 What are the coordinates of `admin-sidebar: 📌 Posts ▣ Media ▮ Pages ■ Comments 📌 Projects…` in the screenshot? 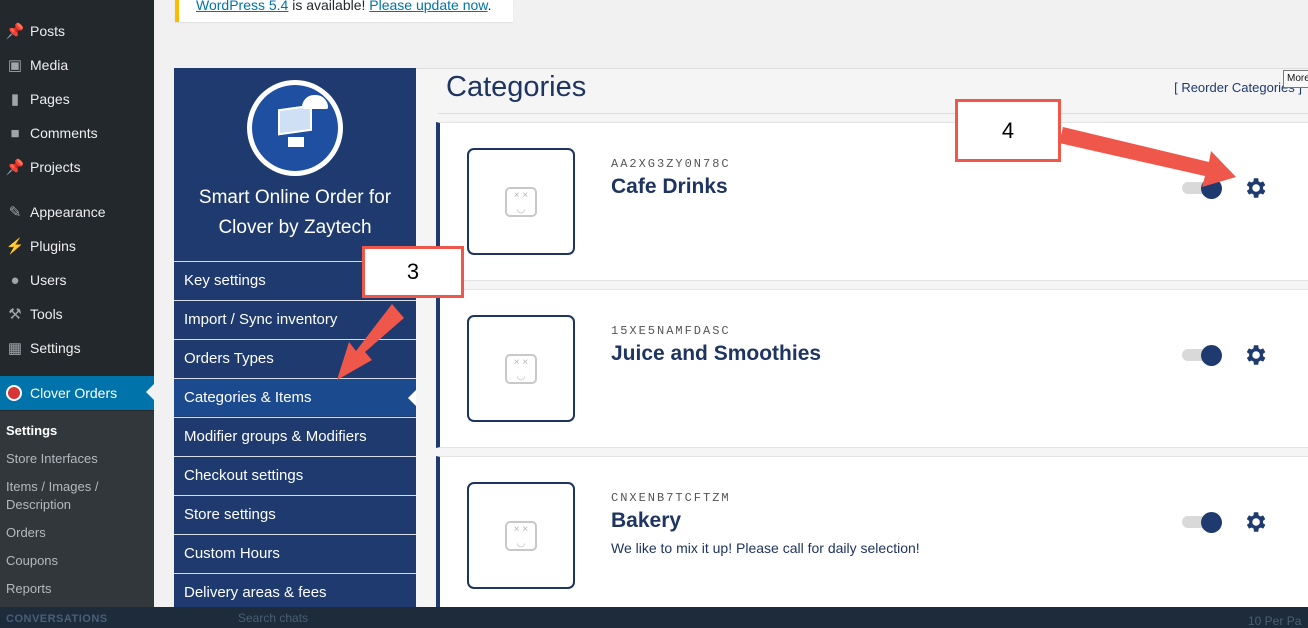 It's located at (77, 314).